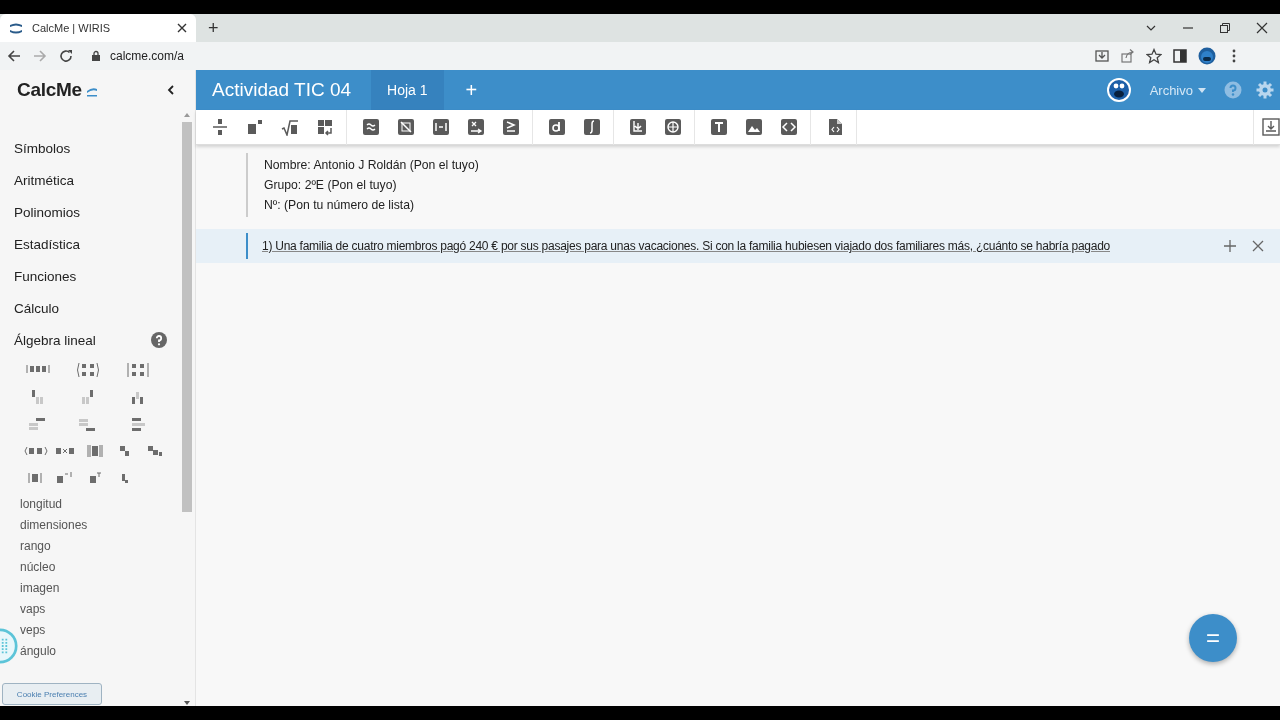  What do you see at coordinates (407, 90) in the screenshot?
I see `sheet-tab: Hoja 1` at bounding box center [407, 90].